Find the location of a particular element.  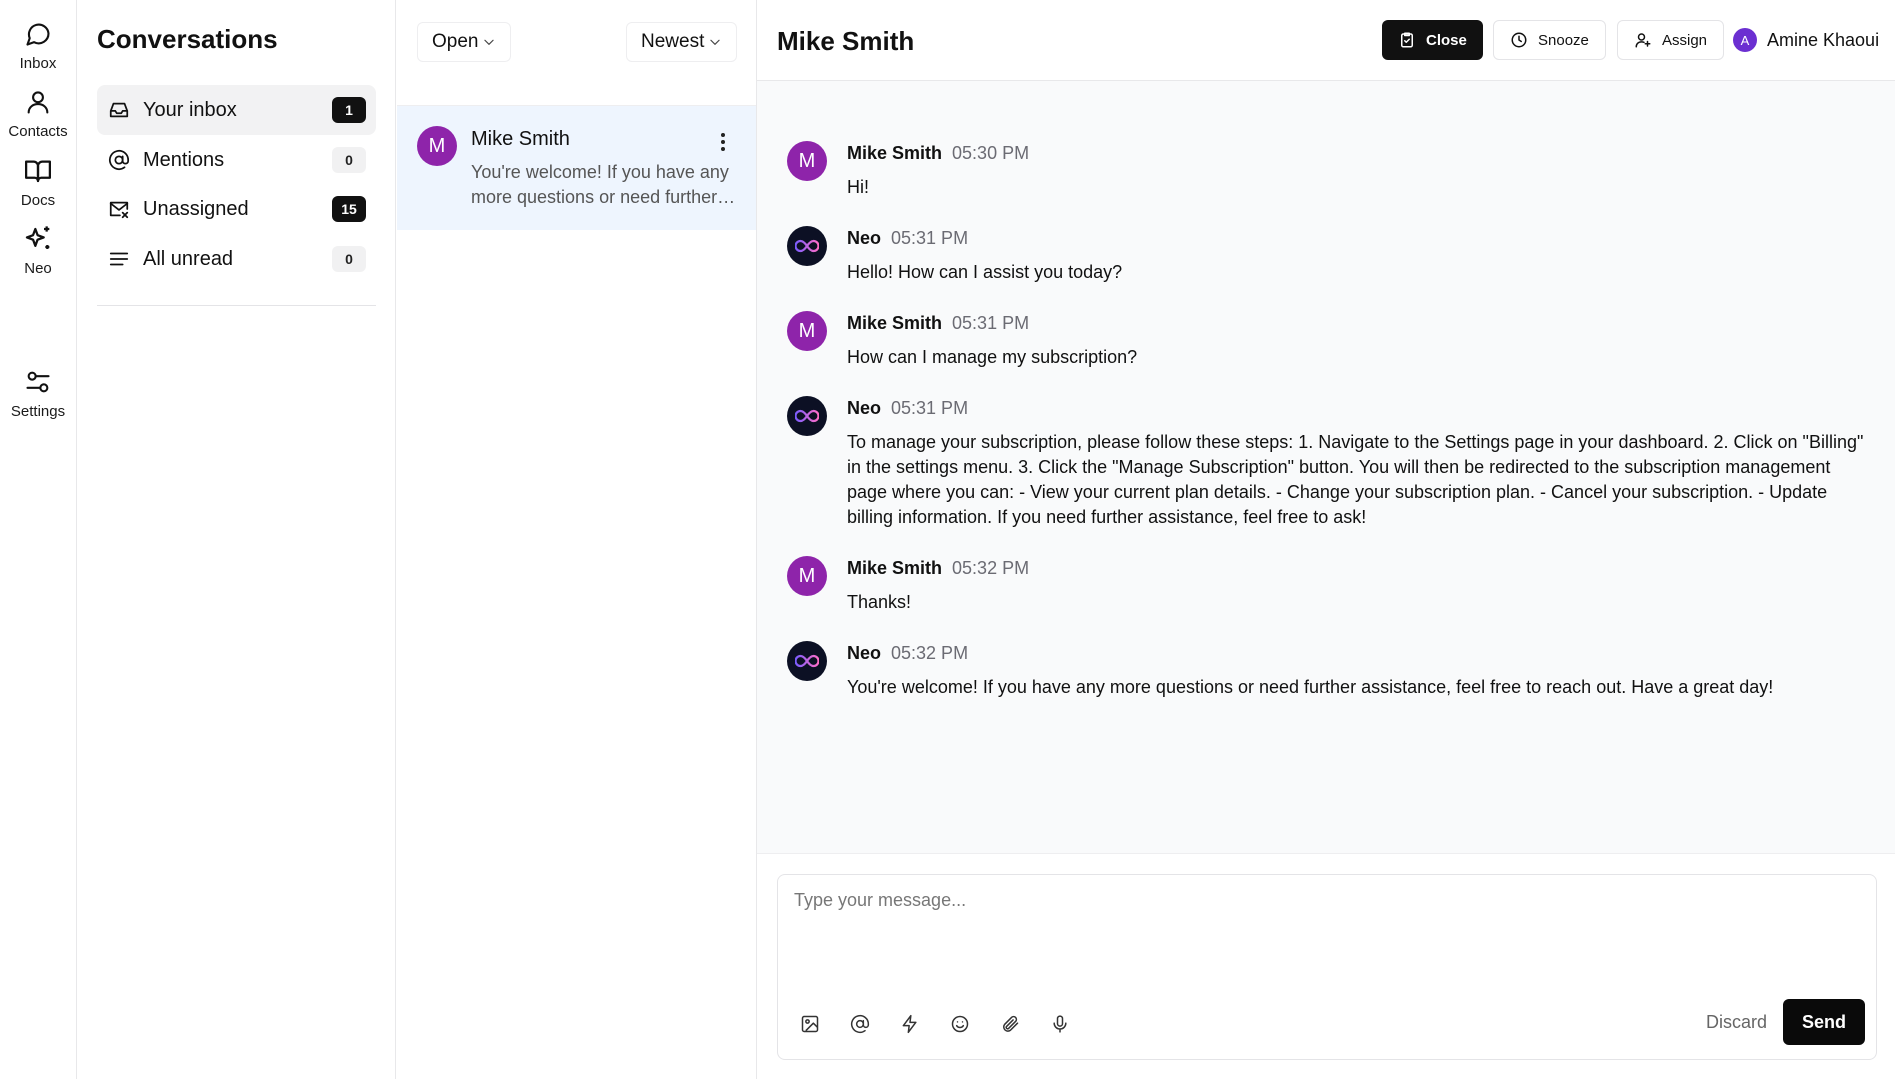

snooze-button: Snooze is located at coordinates (1549, 40).